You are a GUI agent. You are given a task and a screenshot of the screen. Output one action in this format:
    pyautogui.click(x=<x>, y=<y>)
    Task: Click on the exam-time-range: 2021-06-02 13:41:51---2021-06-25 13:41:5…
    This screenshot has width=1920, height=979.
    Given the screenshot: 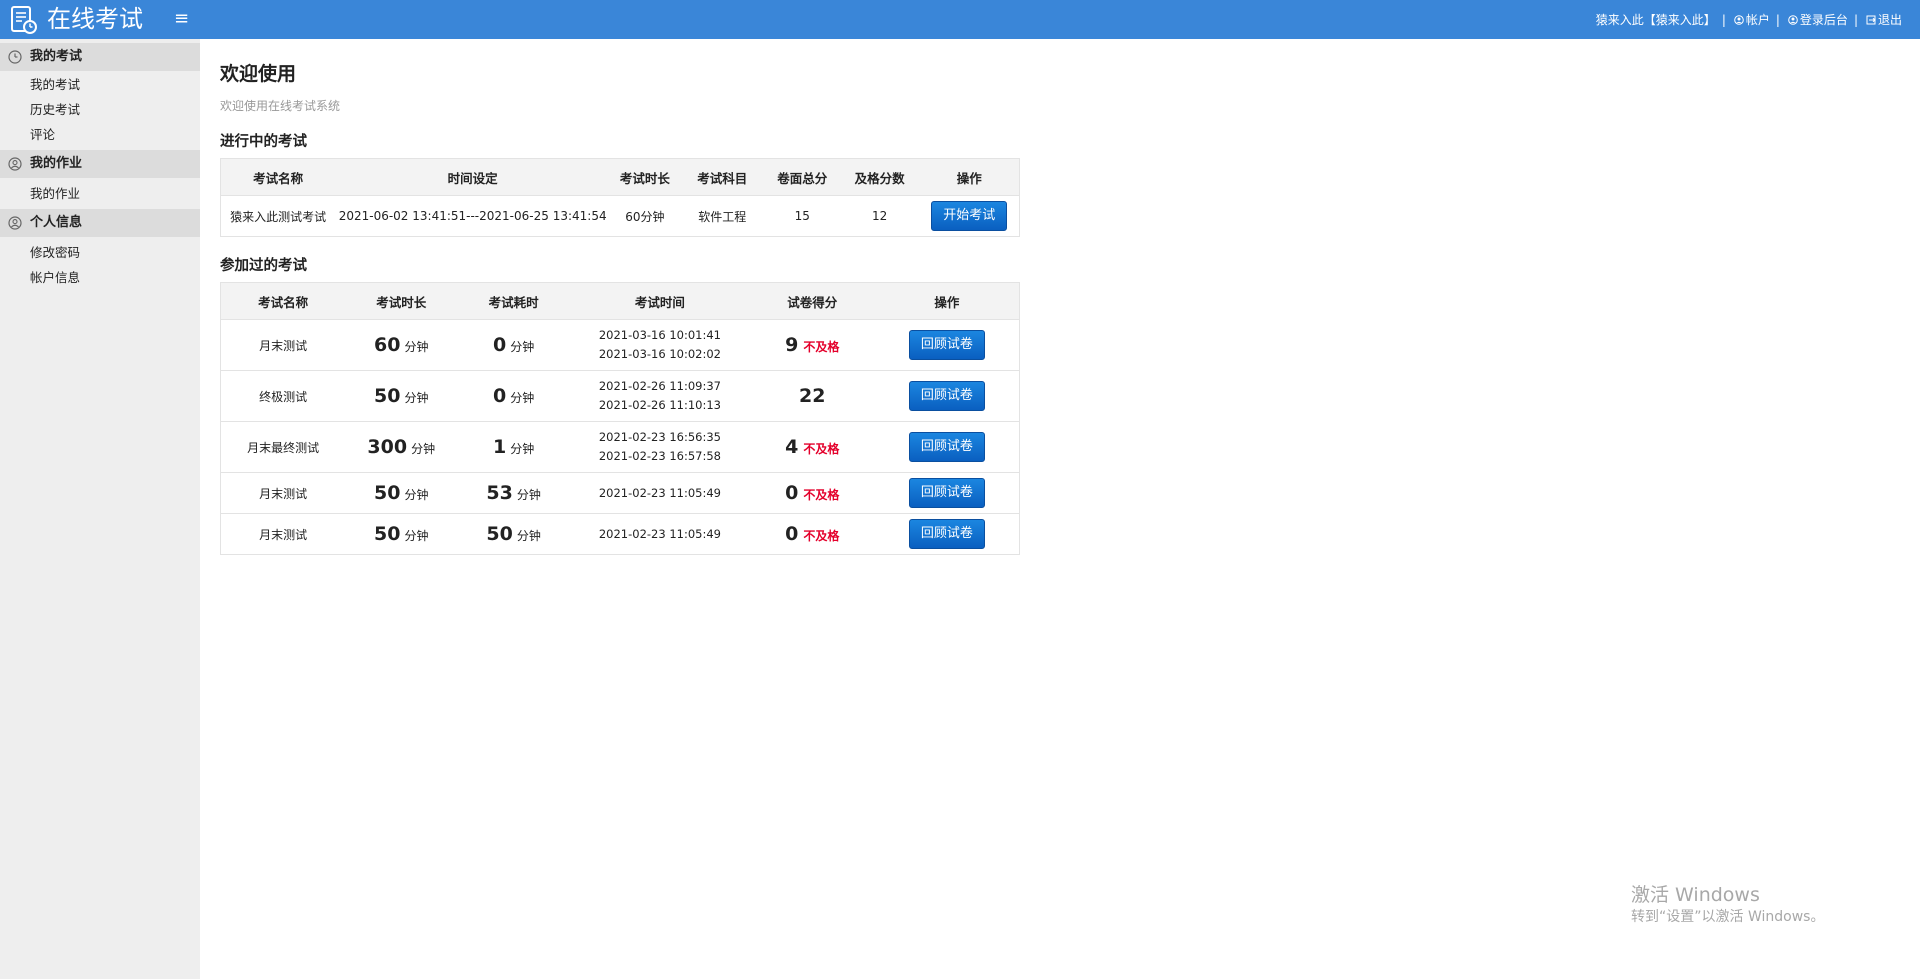 What is the action you would take?
    pyautogui.click(x=472, y=216)
    